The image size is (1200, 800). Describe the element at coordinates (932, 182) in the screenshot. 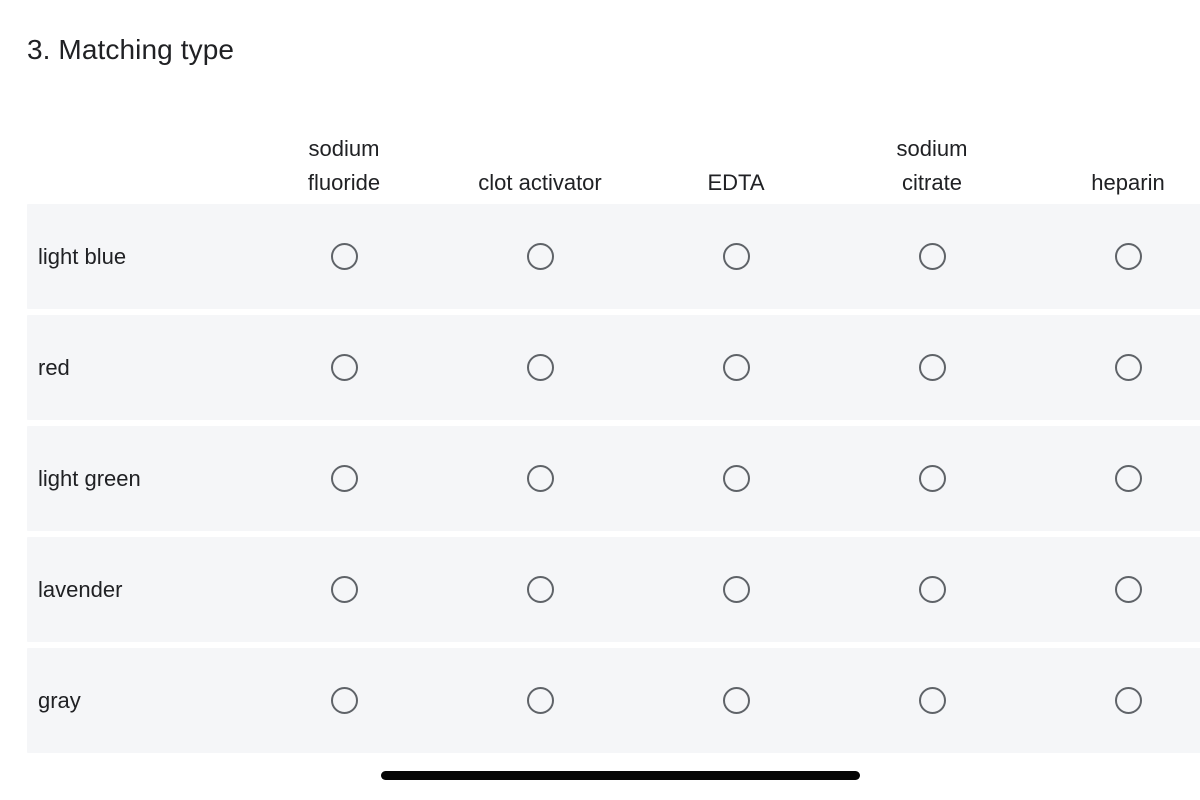

I see `column-header-line-2: citrate` at that location.